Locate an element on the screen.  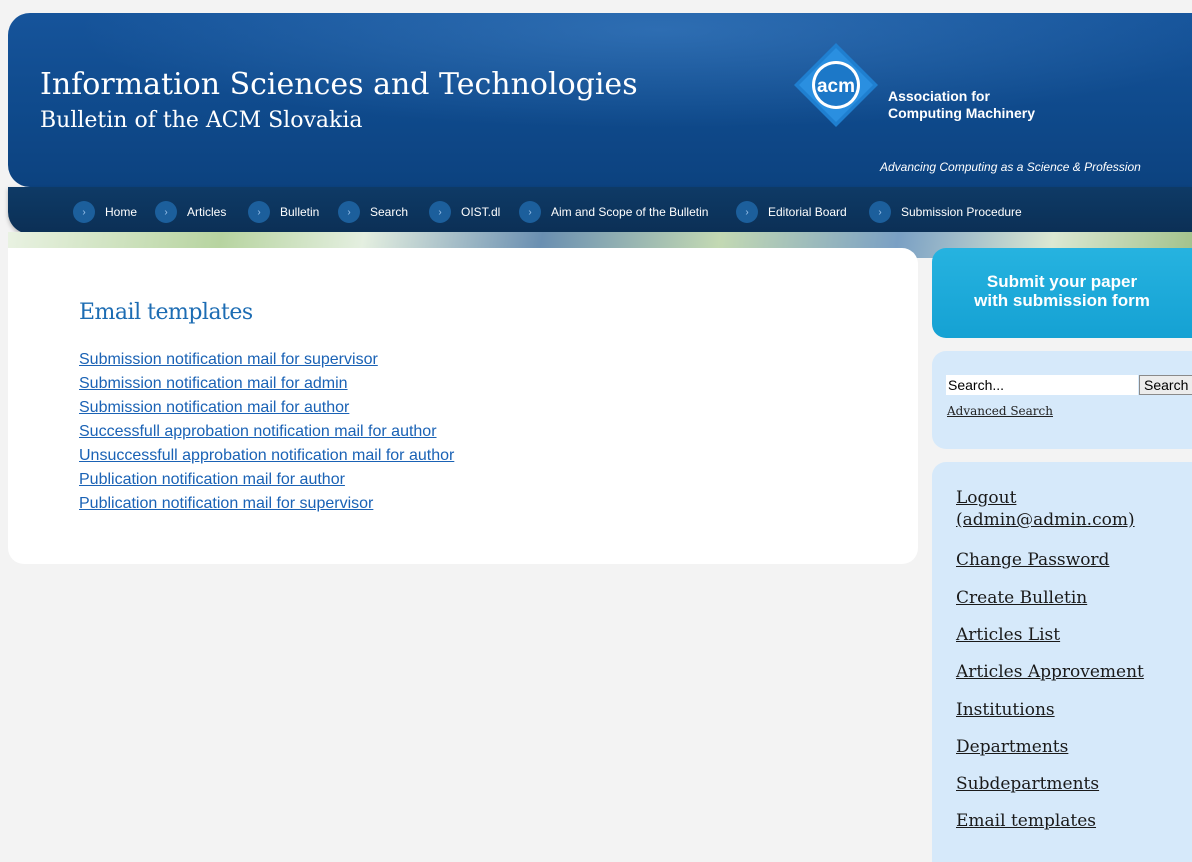
nav-item-label: Submission Procedure is located at coordinates (961, 212).